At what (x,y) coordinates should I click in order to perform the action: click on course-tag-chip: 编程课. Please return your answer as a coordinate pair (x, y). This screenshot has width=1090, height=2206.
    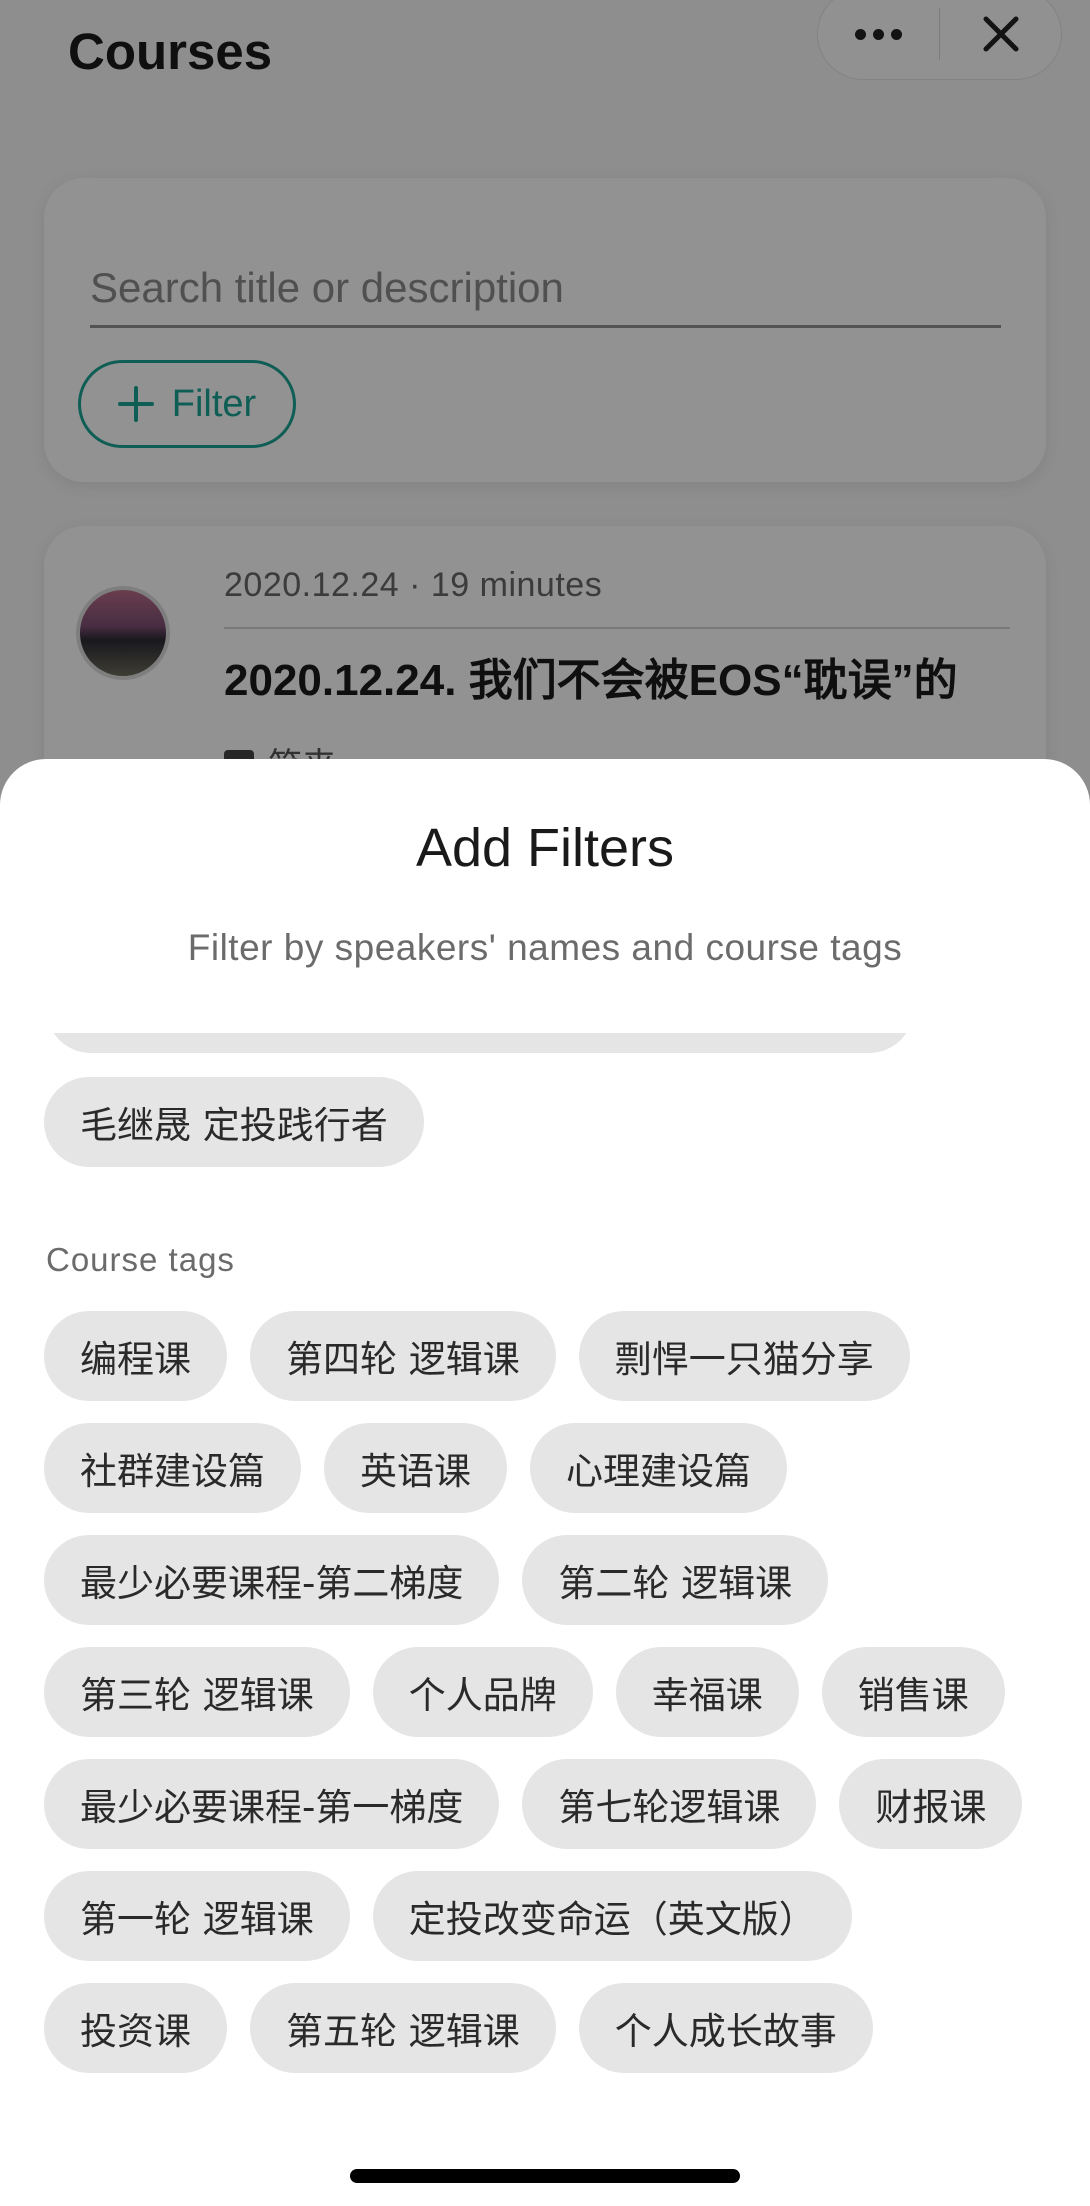
    Looking at the image, I should click on (135, 1356).